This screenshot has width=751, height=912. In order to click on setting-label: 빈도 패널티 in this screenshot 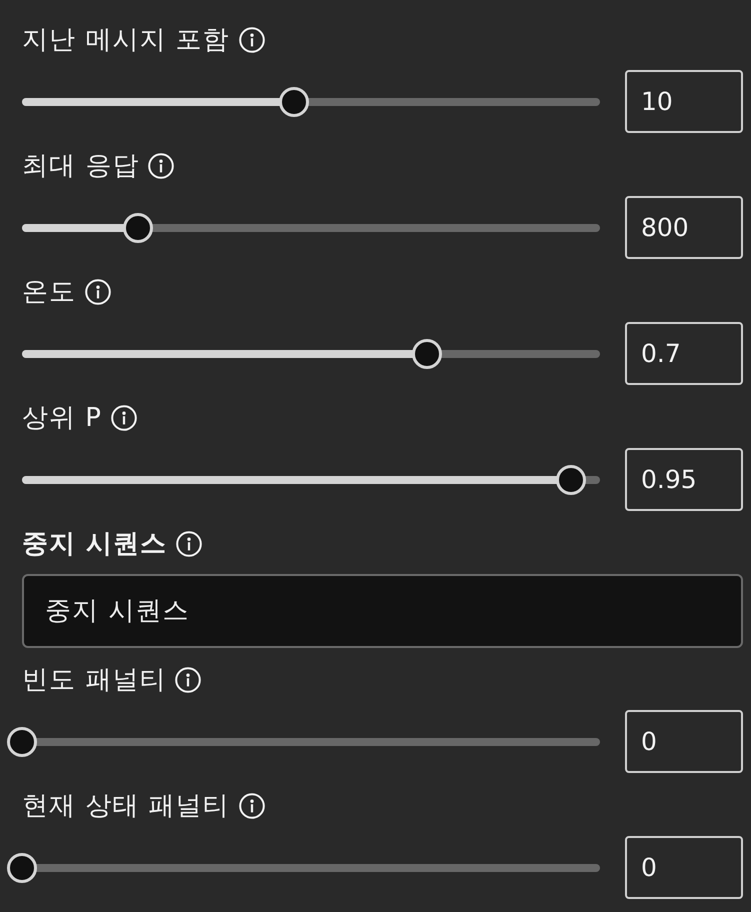, I will do `click(94, 680)`.